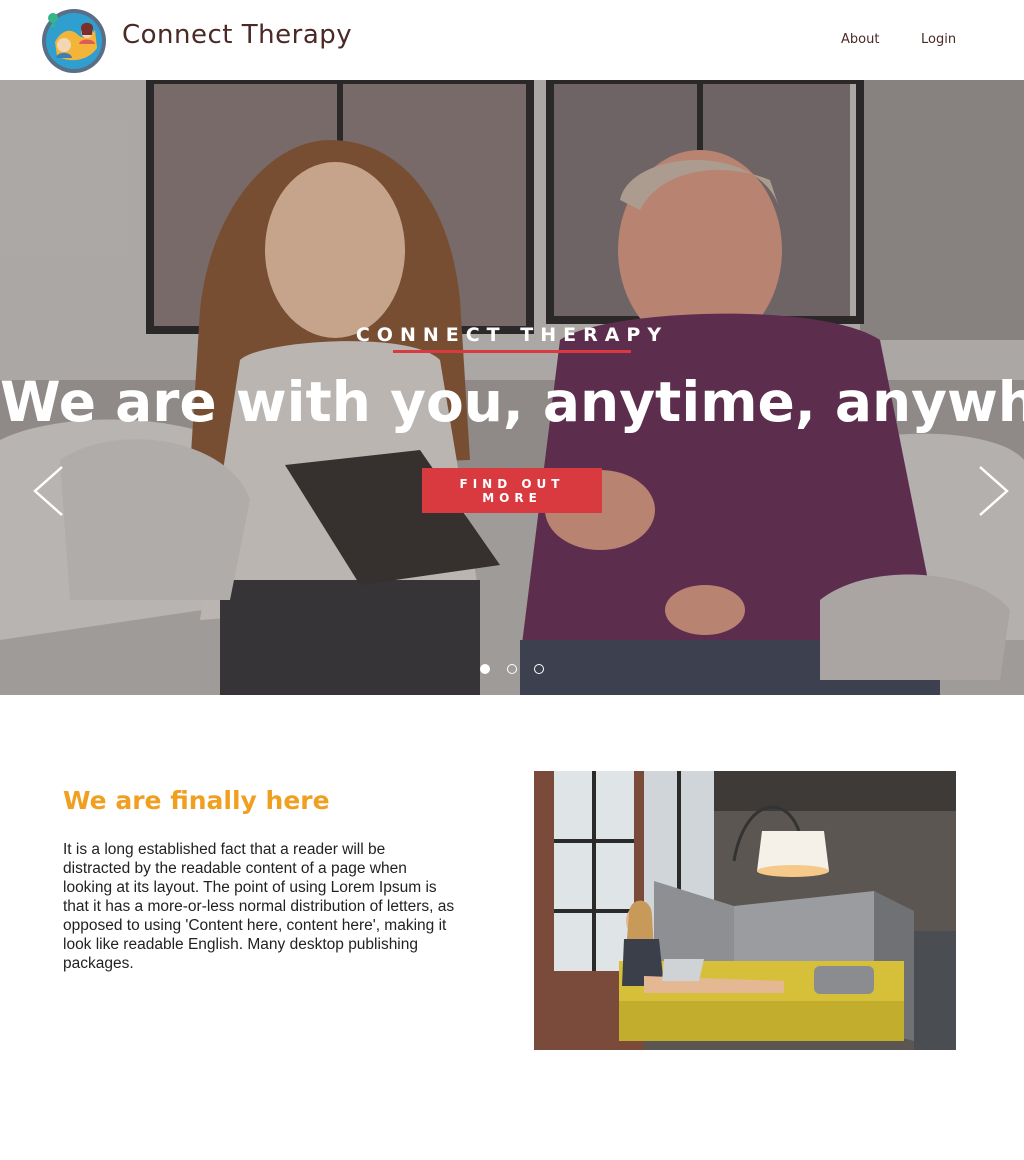 The height and width of the screenshot is (1160, 1024). Describe the element at coordinates (860, 39) in the screenshot. I see `nav-about-link: About` at that location.